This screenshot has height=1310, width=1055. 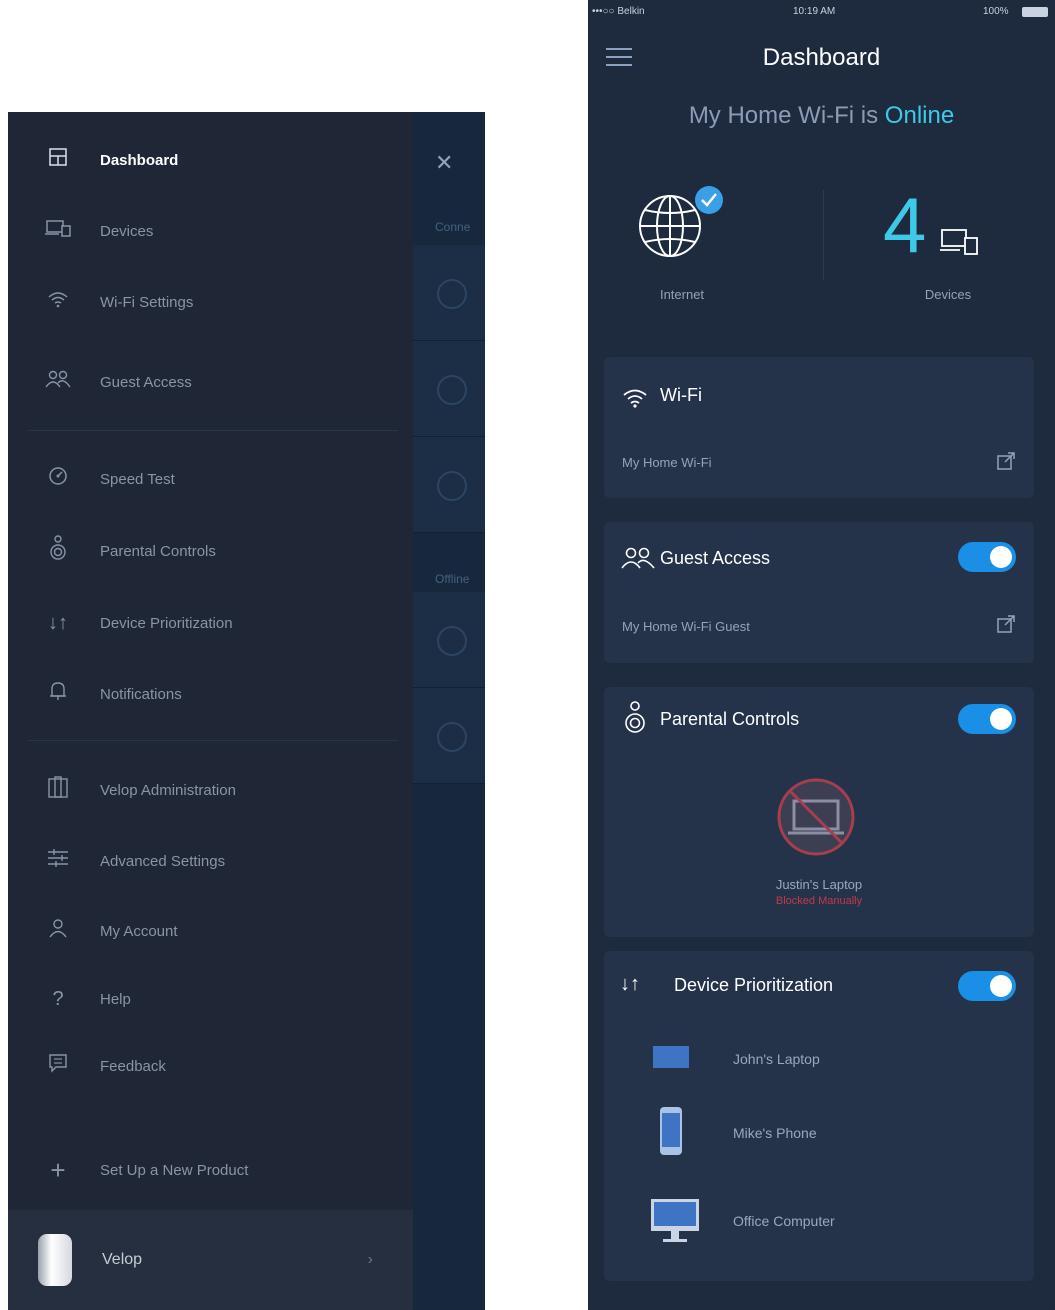 What do you see at coordinates (210, 302) in the screenshot?
I see `menu-item-wifi-settings: Wi-Fi Settings` at bounding box center [210, 302].